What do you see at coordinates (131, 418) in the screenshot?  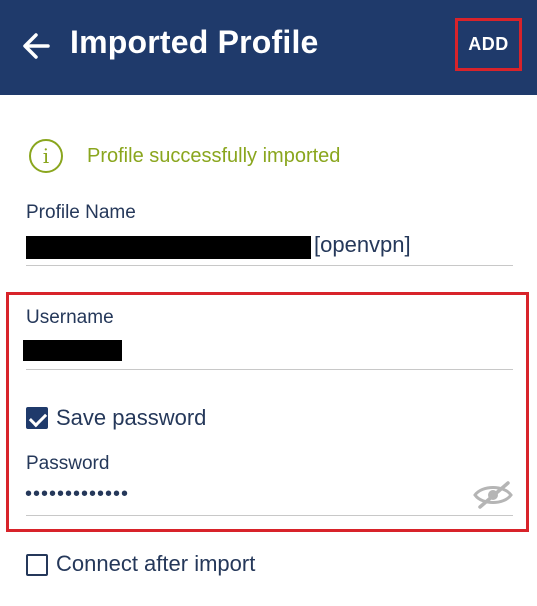 I see `save-password-label: Save password` at bounding box center [131, 418].